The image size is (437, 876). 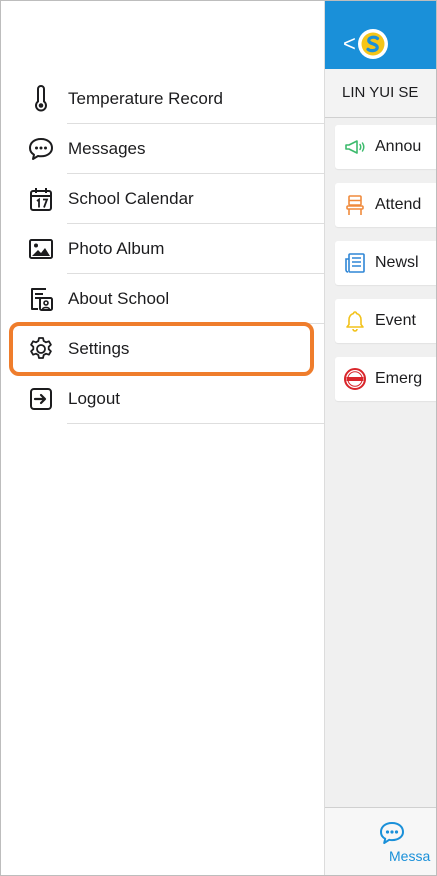 What do you see at coordinates (355, 321) in the screenshot?
I see `bell-icon` at bounding box center [355, 321].